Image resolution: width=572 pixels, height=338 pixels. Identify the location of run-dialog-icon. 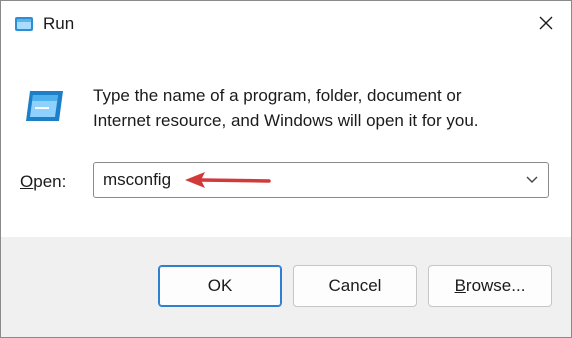
(45, 106).